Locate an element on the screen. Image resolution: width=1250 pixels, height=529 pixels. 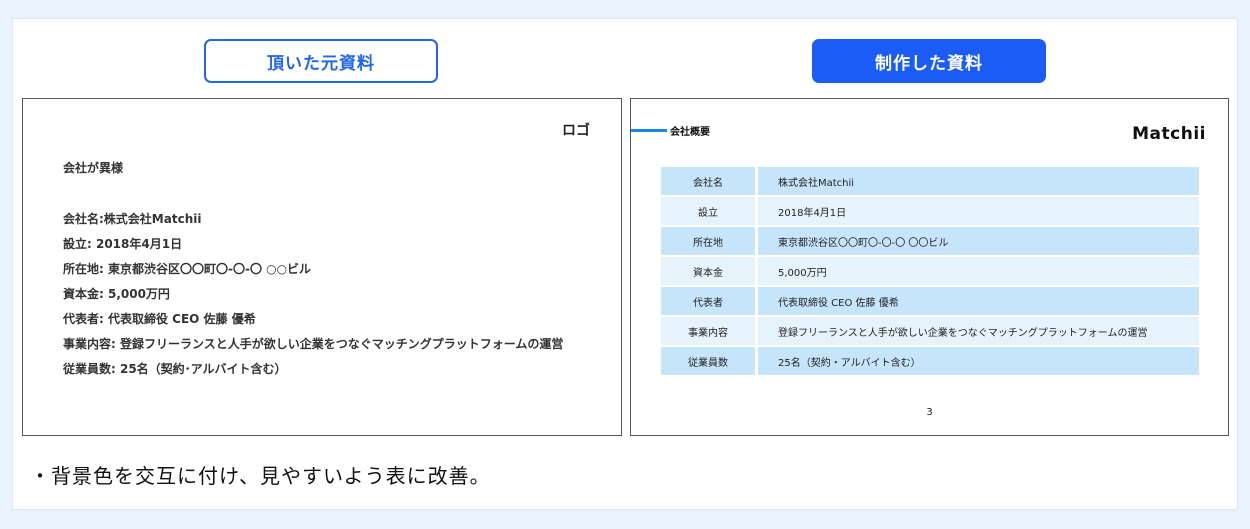
row-value: 登録フリーランスと人手が欲しい企業をつなぐマッチングプラットフォームの運営 is located at coordinates (978, 331).